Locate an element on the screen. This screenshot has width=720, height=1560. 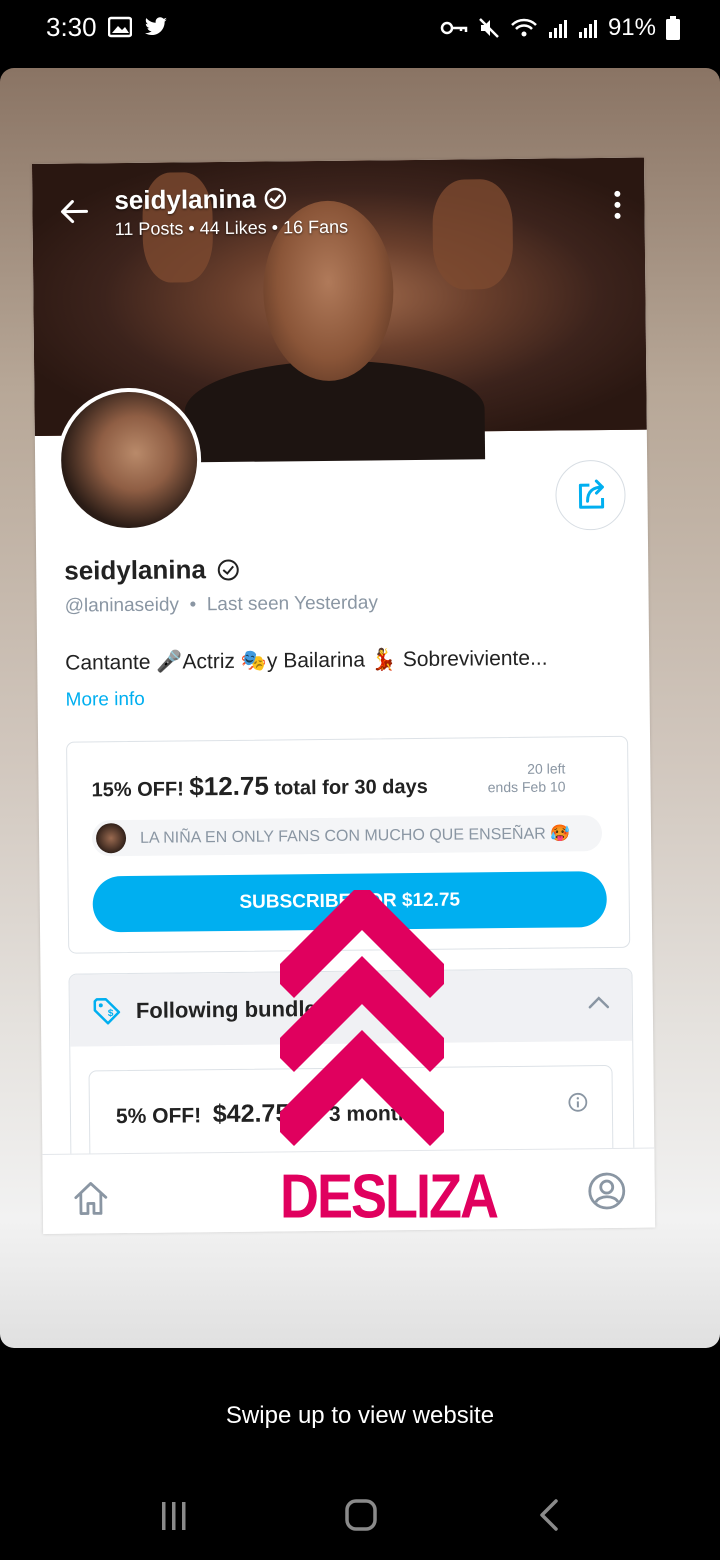
twitter-icon is located at coordinates (155, 26).